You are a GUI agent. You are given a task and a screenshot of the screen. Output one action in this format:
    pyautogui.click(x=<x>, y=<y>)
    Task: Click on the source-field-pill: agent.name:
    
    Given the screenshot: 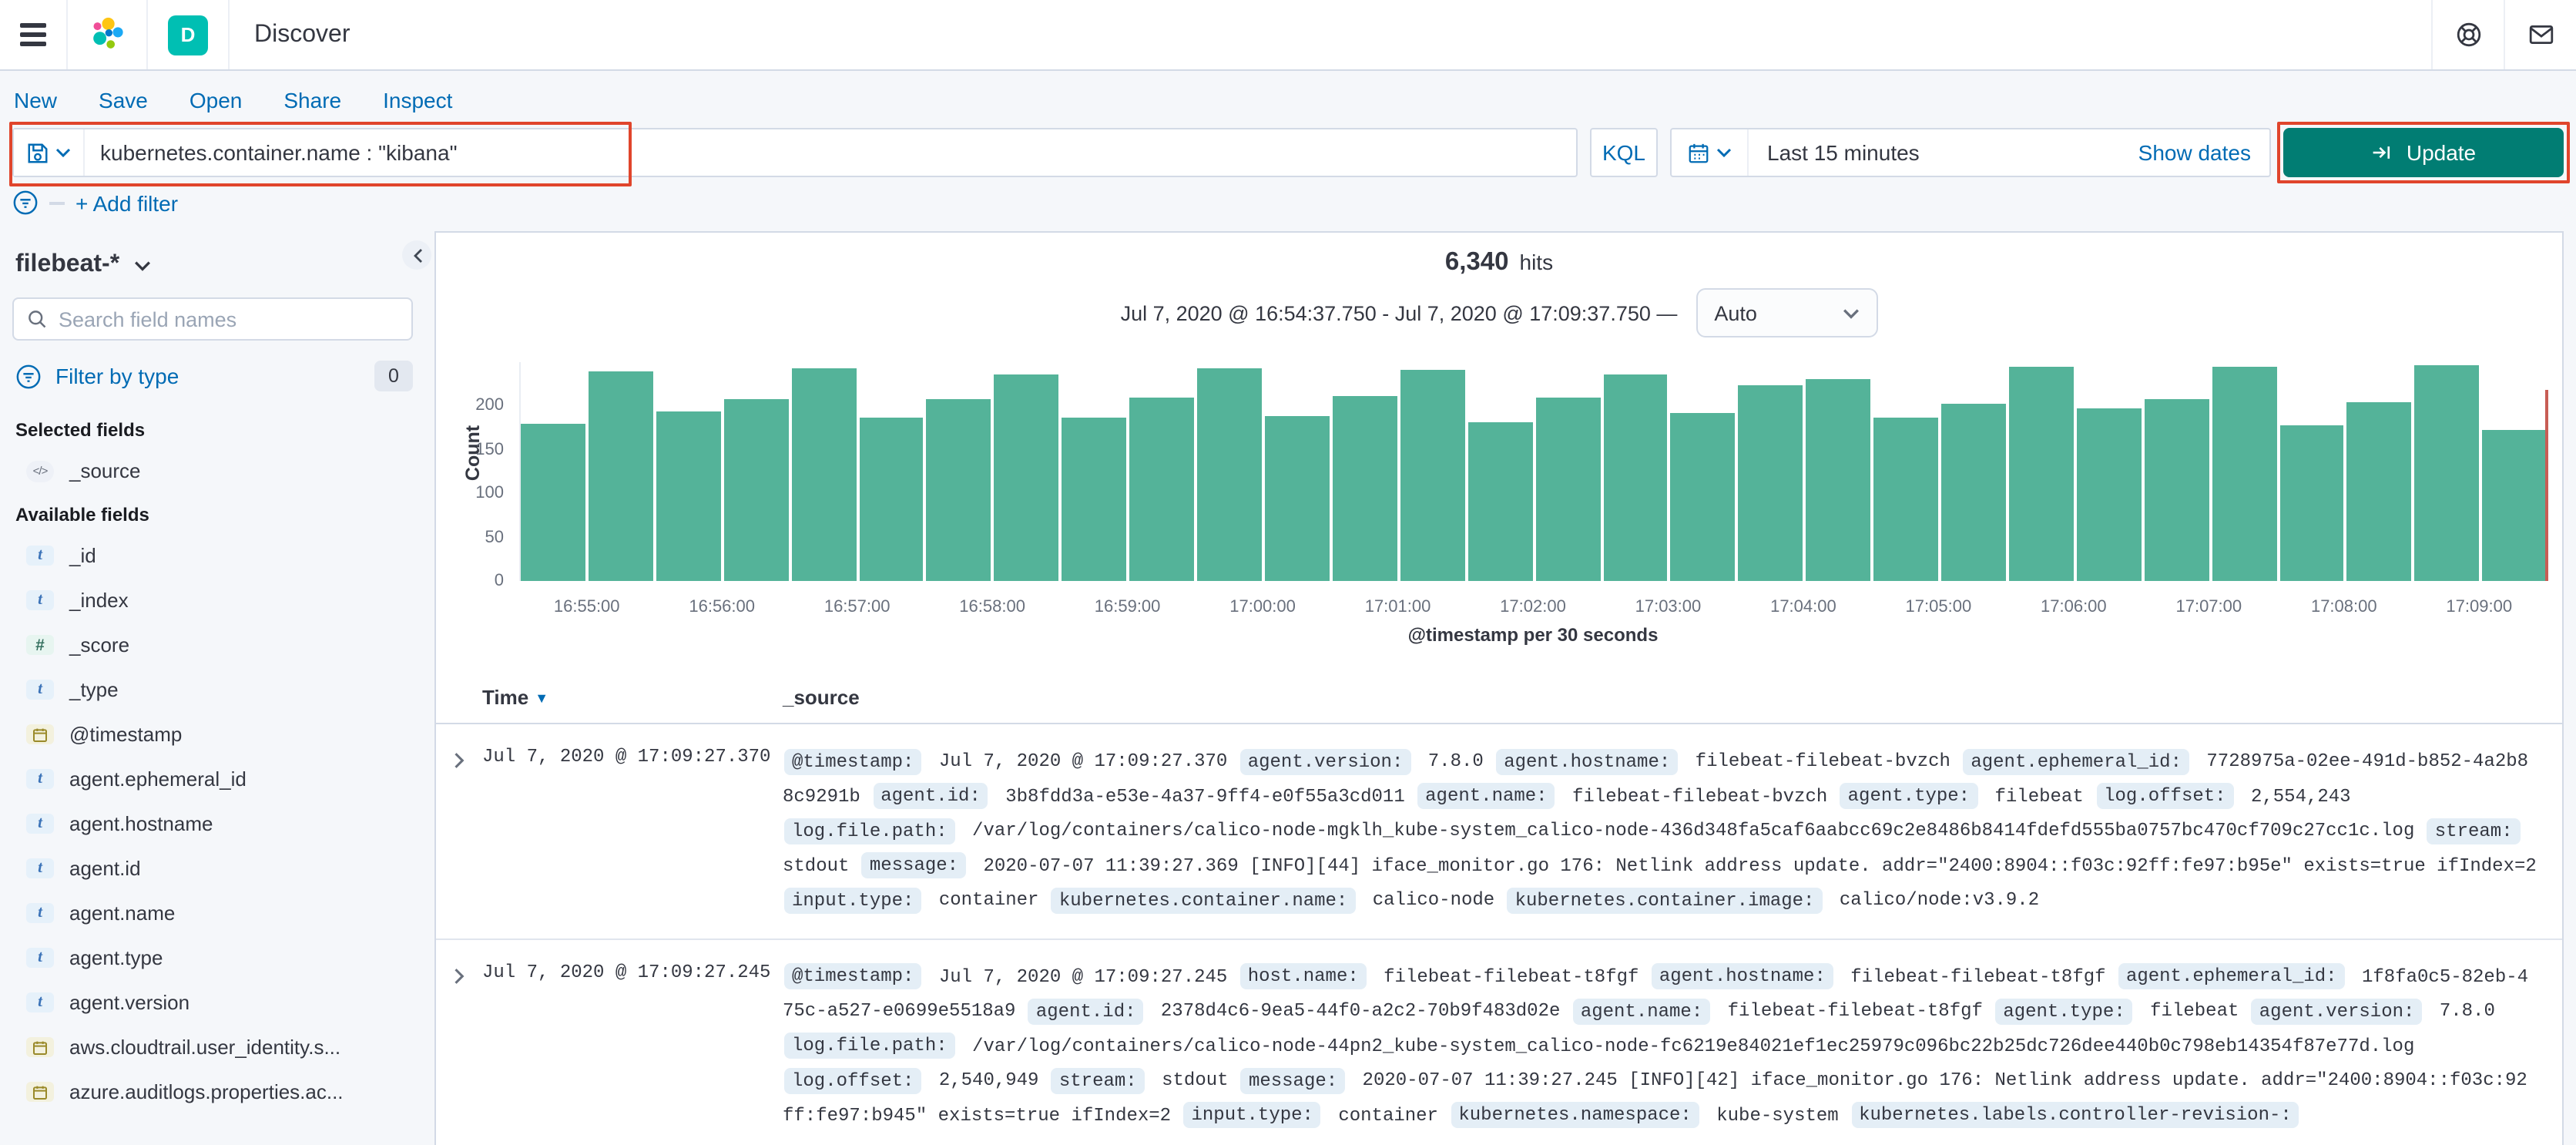 What is the action you would take?
    pyautogui.click(x=1641, y=1011)
    